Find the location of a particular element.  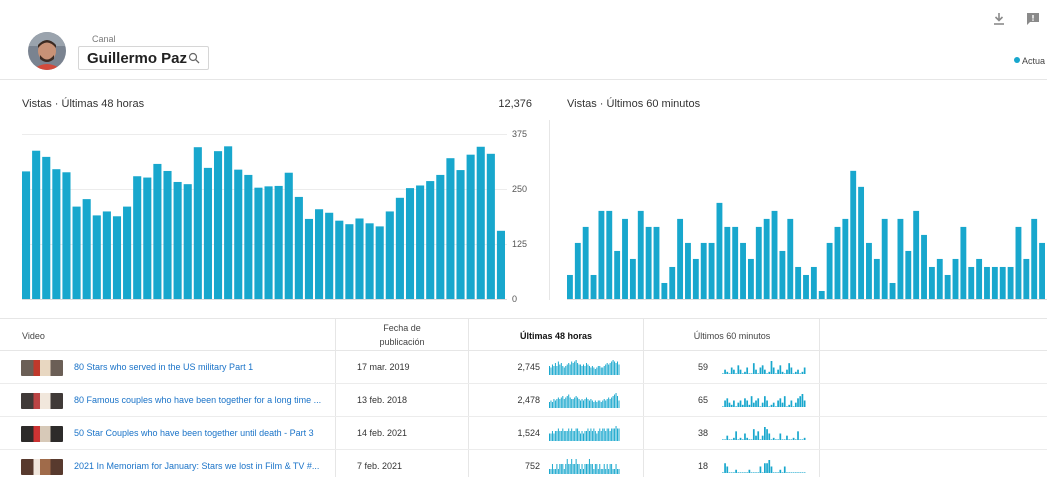

search-icon is located at coordinates (194, 58).